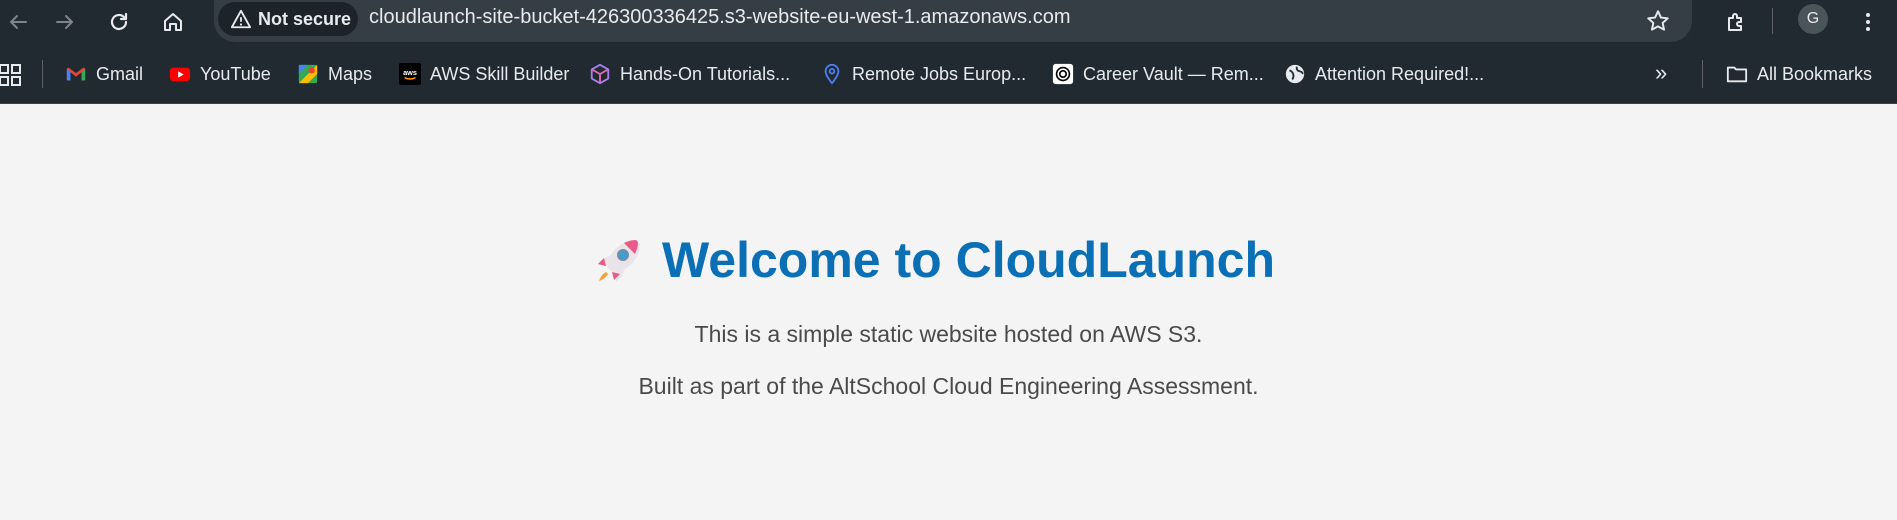  I want to click on star-icon, so click(1658, 20).